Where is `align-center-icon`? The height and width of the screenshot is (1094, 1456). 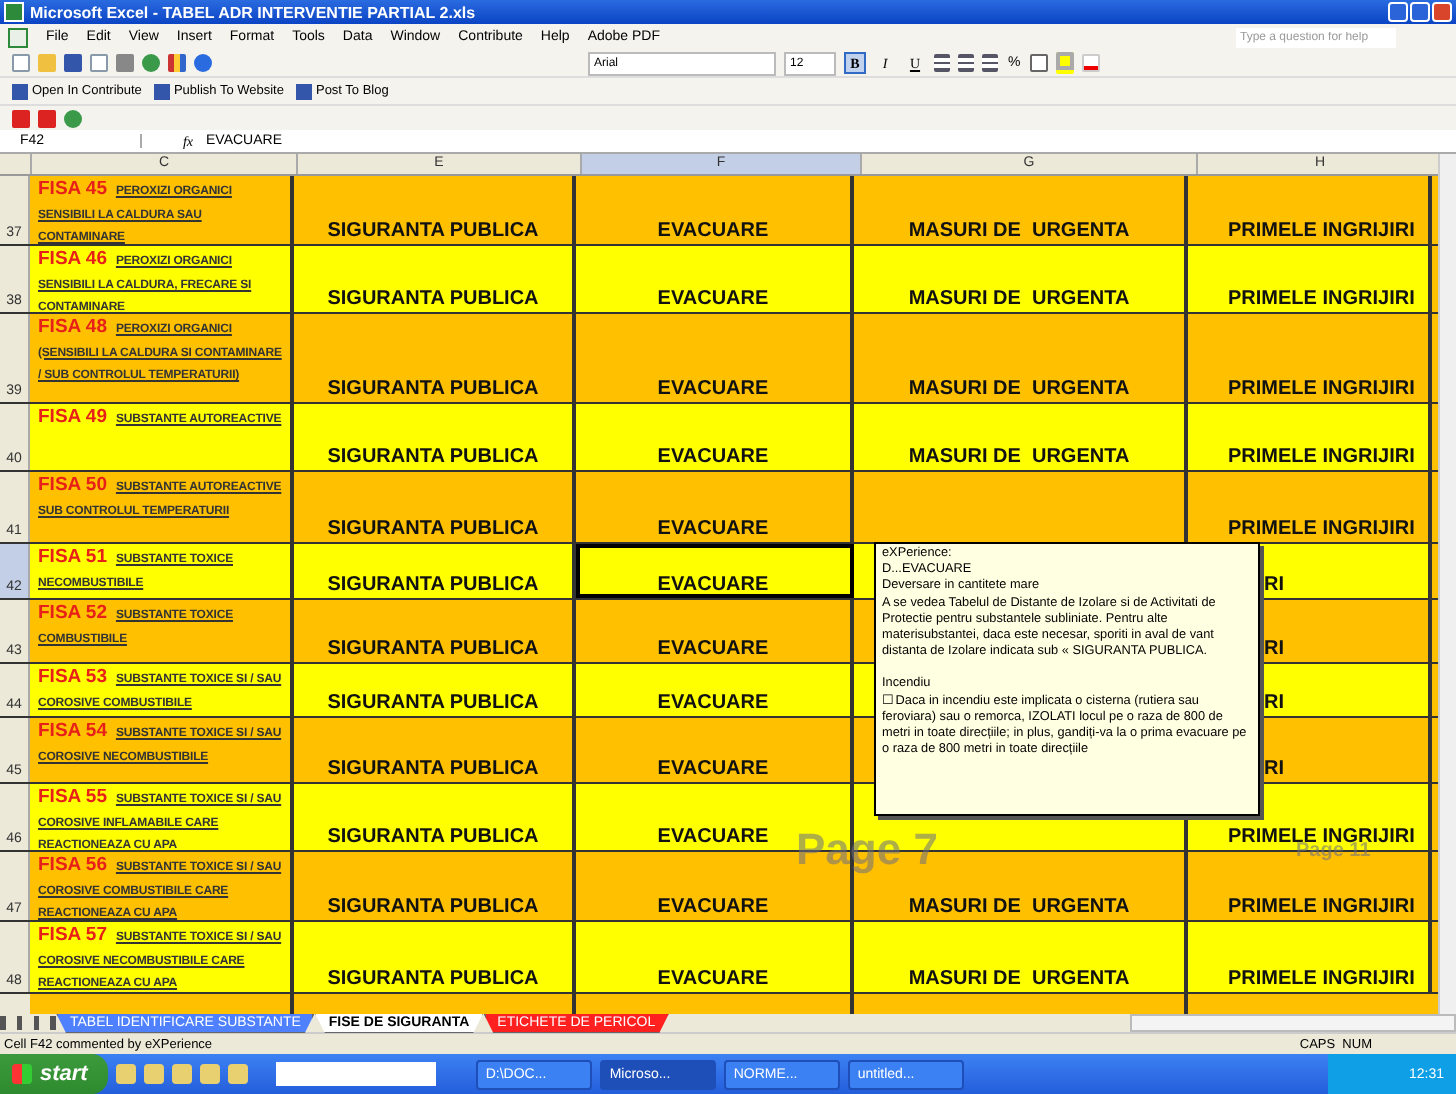 align-center-icon is located at coordinates (966, 63).